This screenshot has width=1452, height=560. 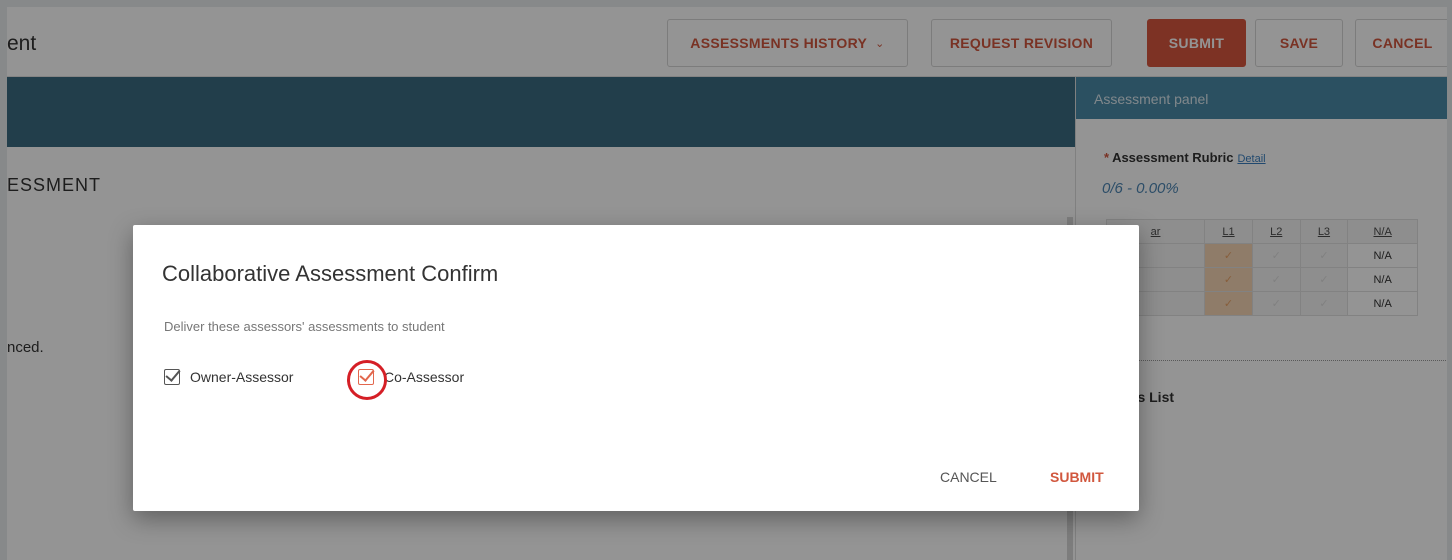 I want to click on owner-assessor-checkbox: Owner-Assessor, so click(x=228, y=377).